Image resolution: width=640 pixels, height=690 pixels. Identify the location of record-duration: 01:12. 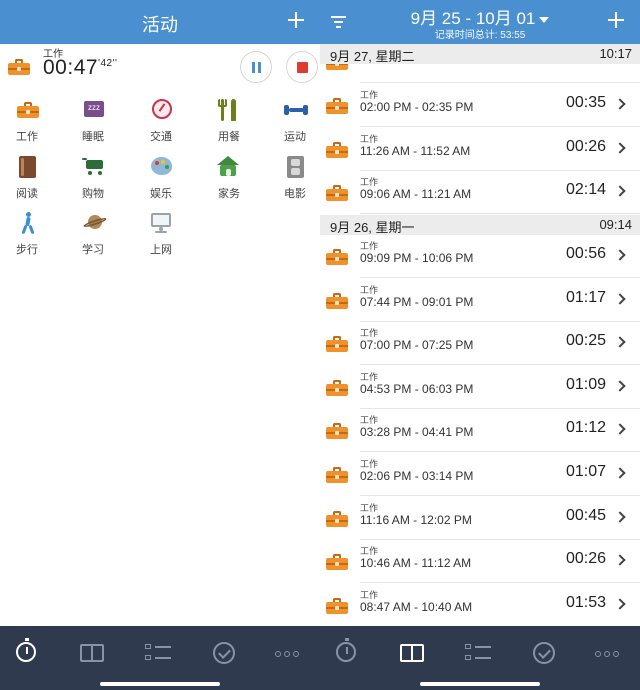
(585, 428).